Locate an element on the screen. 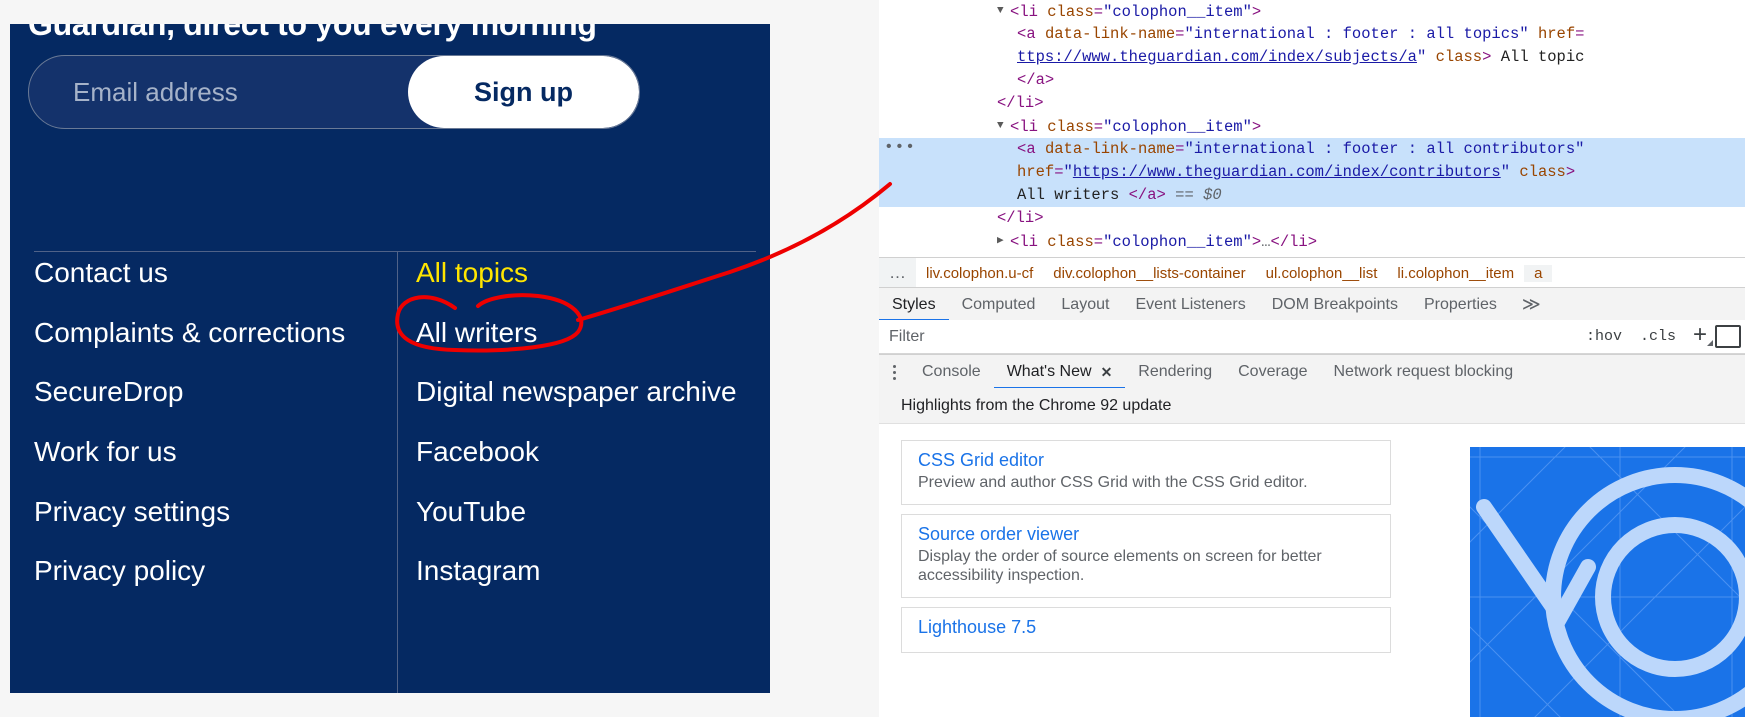  tab-console: Console is located at coordinates (951, 372).